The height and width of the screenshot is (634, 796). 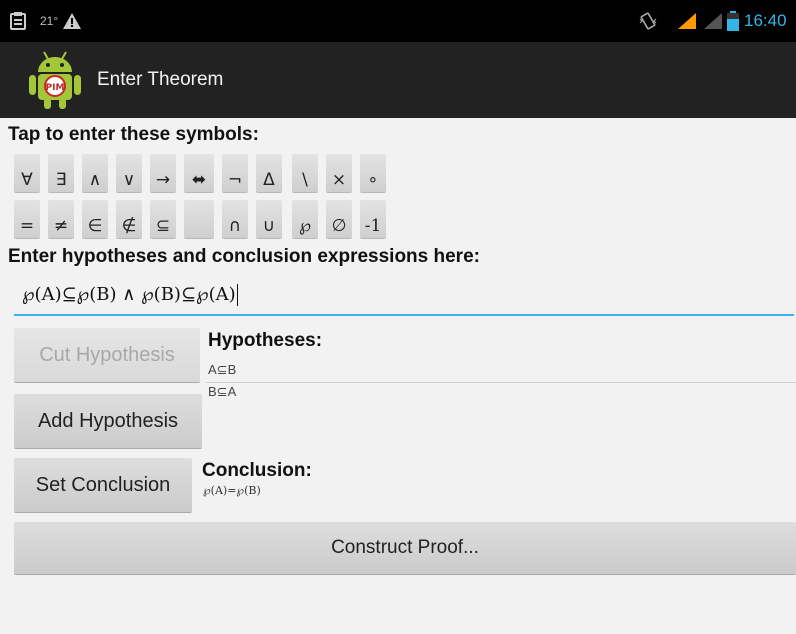 What do you see at coordinates (160, 79) in the screenshot?
I see `screen-title: Enter Theorem` at bounding box center [160, 79].